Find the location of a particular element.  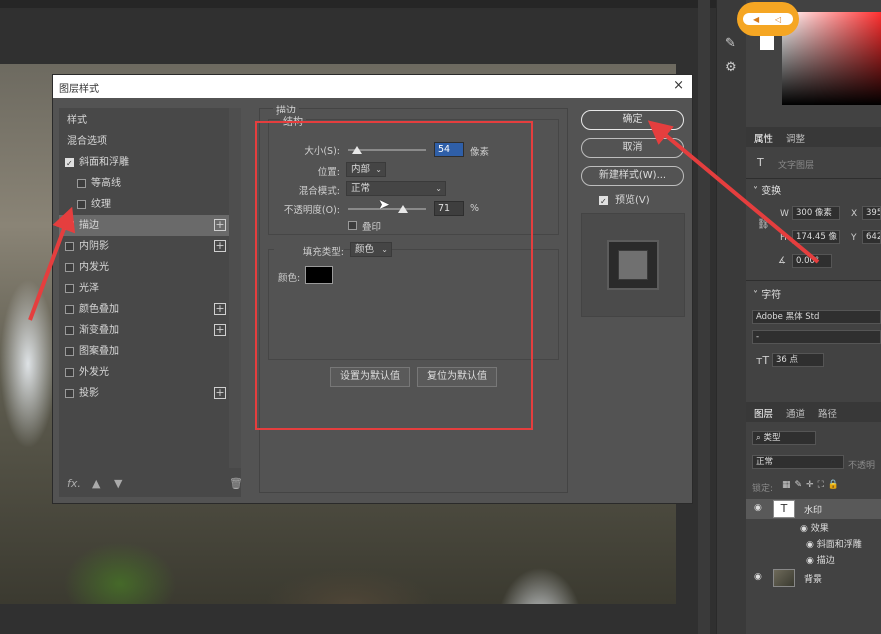

width-field: 300 像素 is located at coordinates (816, 213).